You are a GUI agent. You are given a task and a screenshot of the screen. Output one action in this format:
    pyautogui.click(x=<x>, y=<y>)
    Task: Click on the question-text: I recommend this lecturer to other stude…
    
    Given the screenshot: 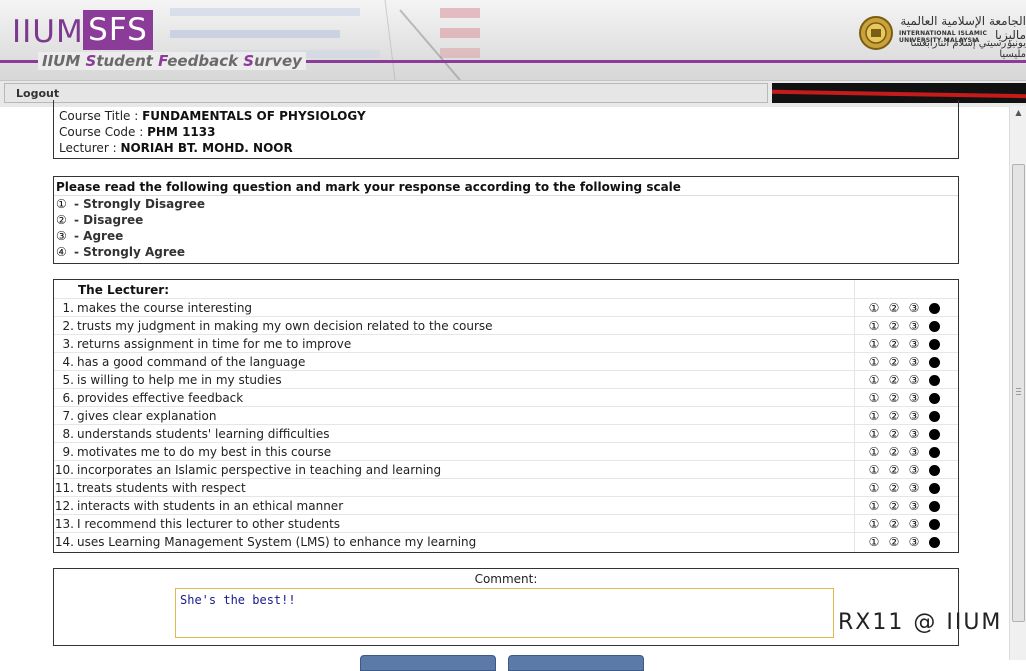 What is the action you would take?
    pyautogui.click(x=209, y=524)
    